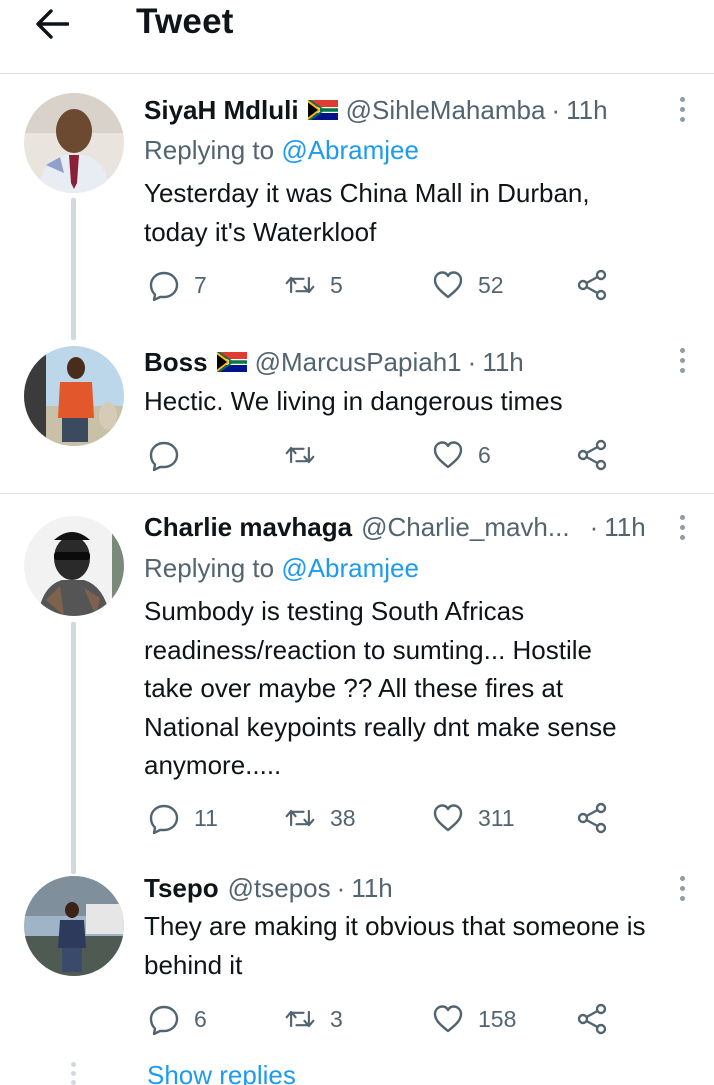 The image size is (714, 1085). I want to click on tweet-header: SiyaH Mdluli @SihleMahamba · 11h, so click(376, 110).